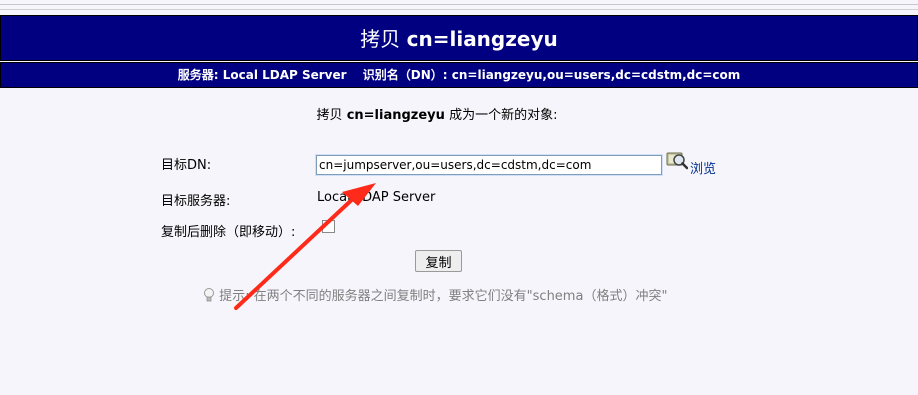 This screenshot has height=395, width=918. What do you see at coordinates (209, 295) in the screenshot?
I see `lightbulb-icon` at bounding box center [209, 295].